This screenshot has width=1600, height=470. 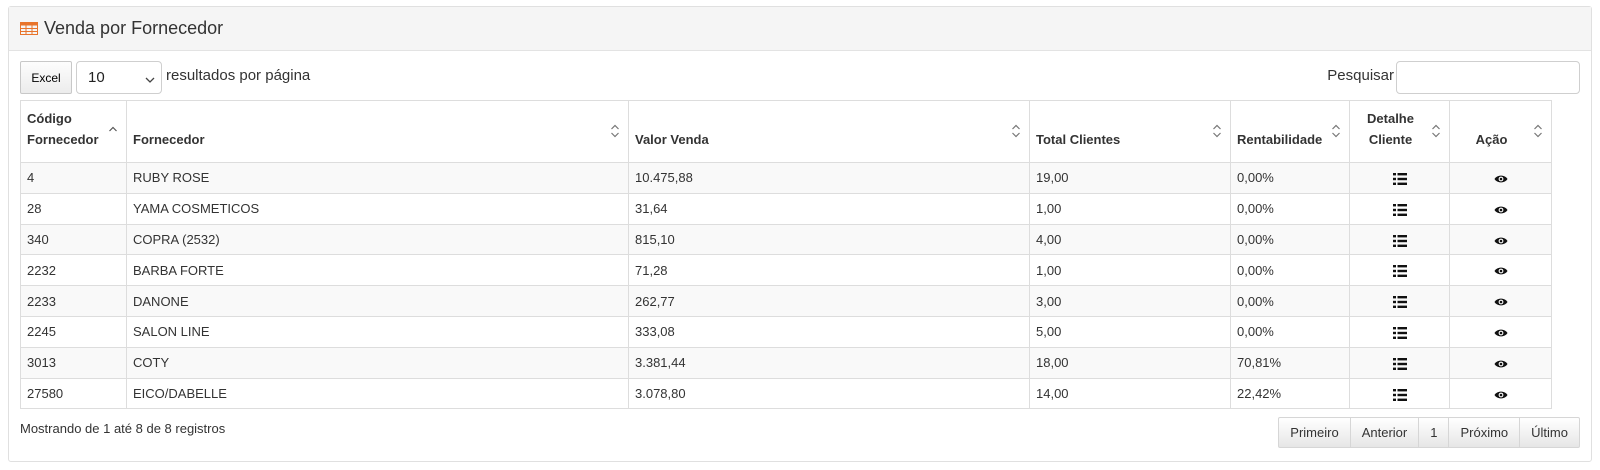 What do you see at coordinates (672, 139) in the screenshot?
I see `col-header-line2: Valor Venda` at bounding box center [672, 139].